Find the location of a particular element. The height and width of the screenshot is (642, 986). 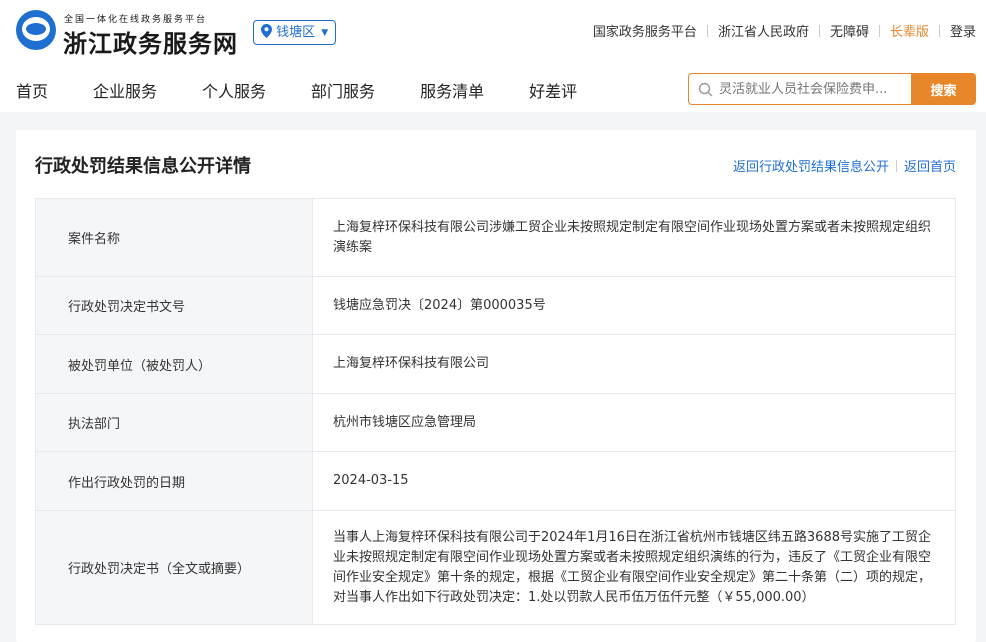

table-row: 作出行政处罚的日期 2024-03-15 is located at coordinates (495, 481).